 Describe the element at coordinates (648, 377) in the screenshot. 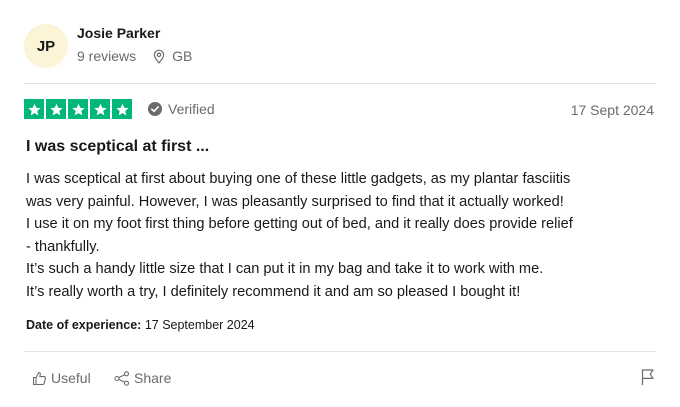

I see `flag-icon` at that location.